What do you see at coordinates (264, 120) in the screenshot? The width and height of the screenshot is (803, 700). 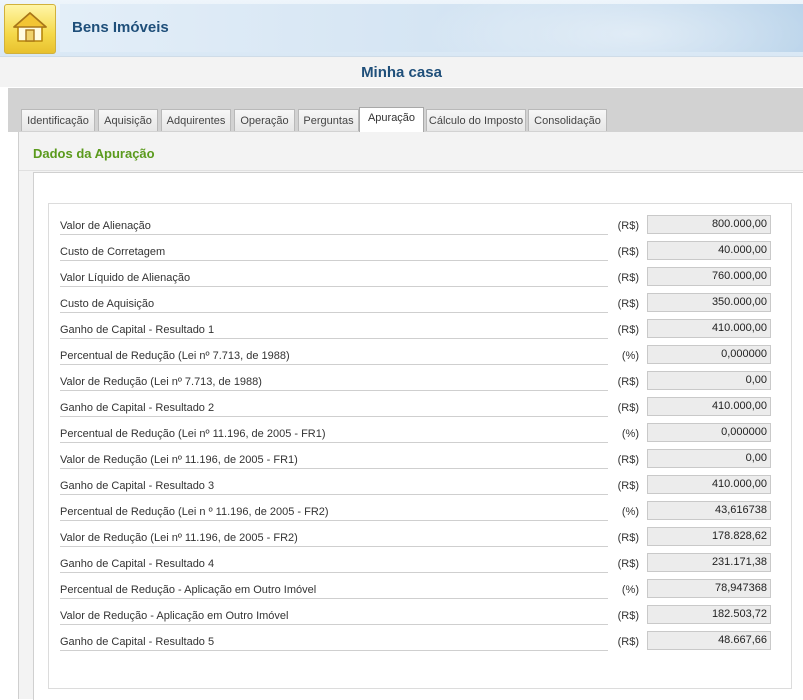 I see `tab-operacao: Operação` at bounding box center [264, 120].